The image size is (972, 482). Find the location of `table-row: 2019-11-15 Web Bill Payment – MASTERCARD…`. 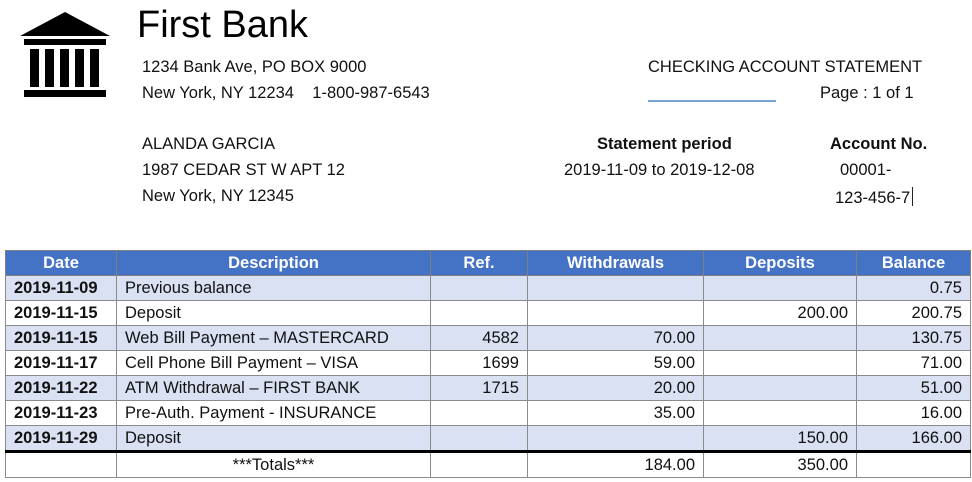

table-row: 2019-11-15 Web Bill Payment – MASTERCARD… is located at coordinates (488, 338).